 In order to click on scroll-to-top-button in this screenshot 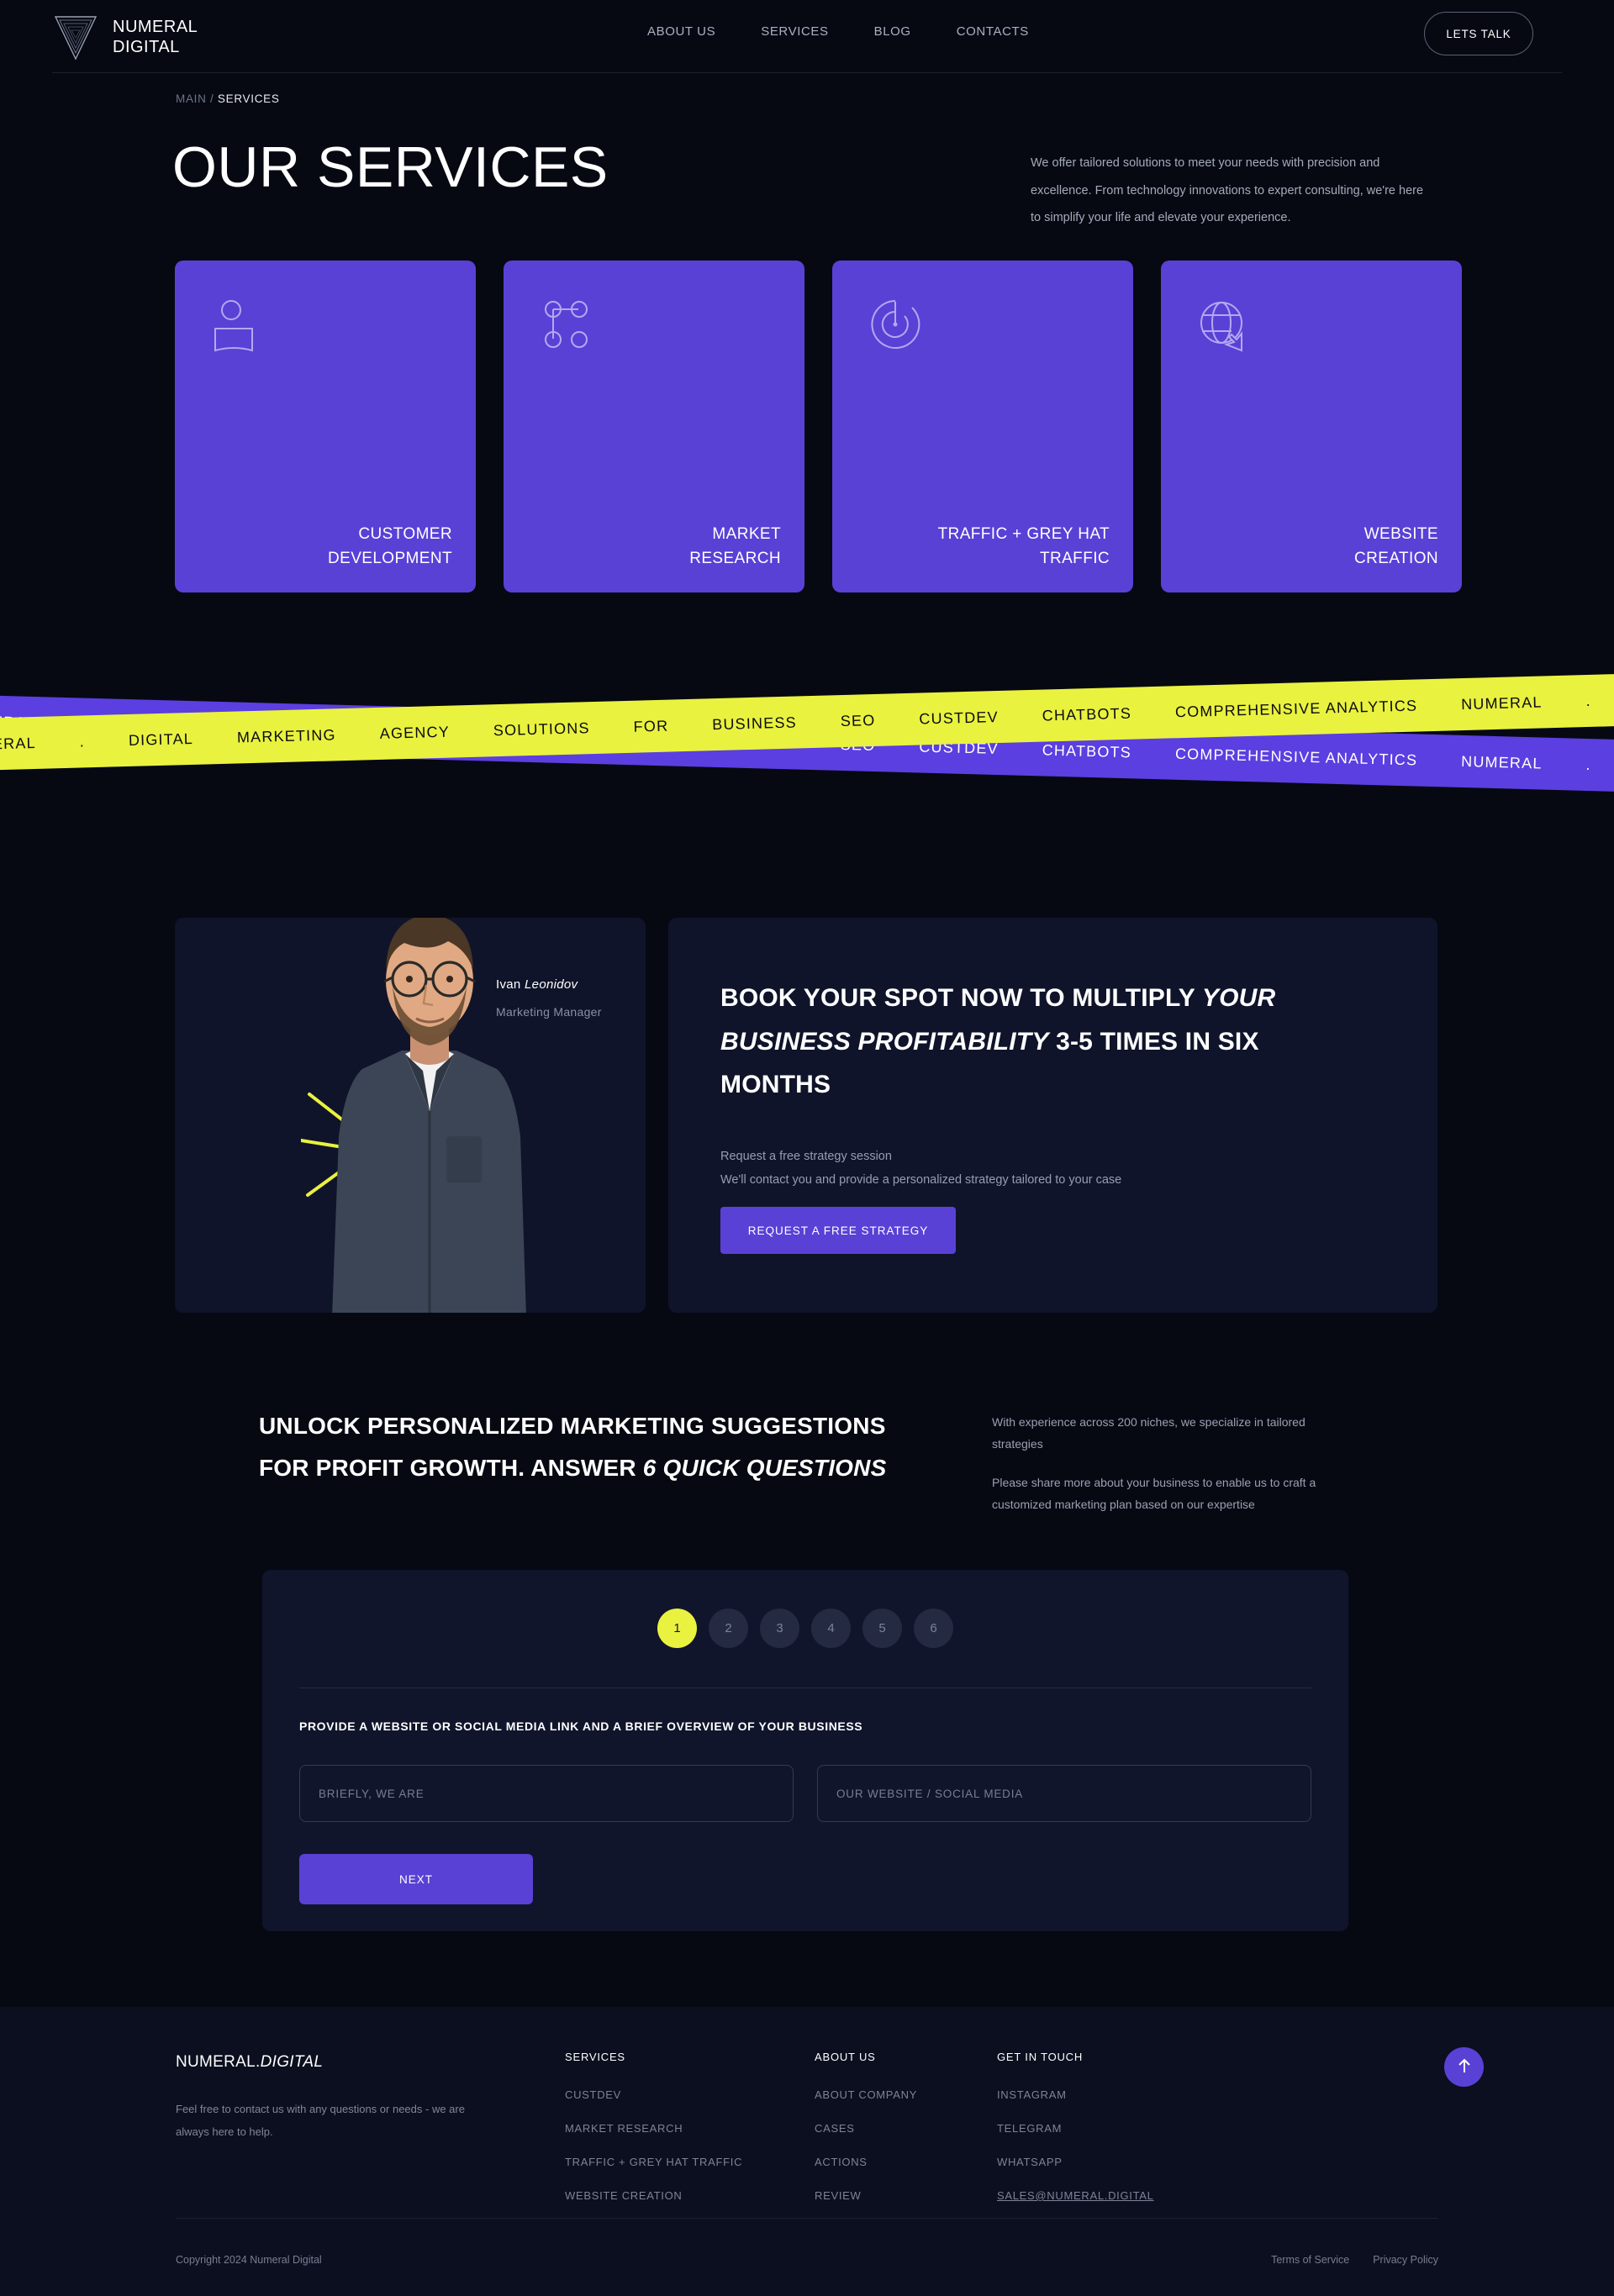, I will do `click(1464, 2067)`.